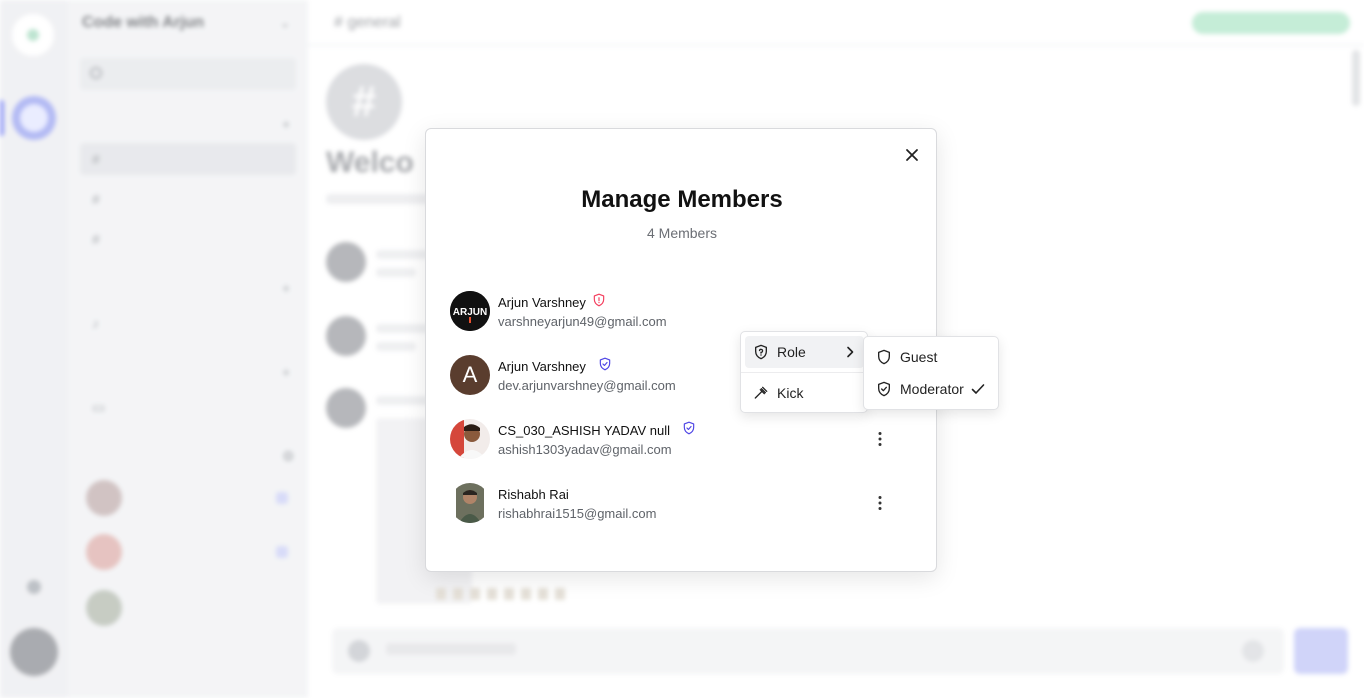 The width and height of the screenshot is (1364, 698). What do you see at coordinates (931, 373) in the screenshot?
I see `role-submenu: Guest Moderator` at bounding box center [931, 373].